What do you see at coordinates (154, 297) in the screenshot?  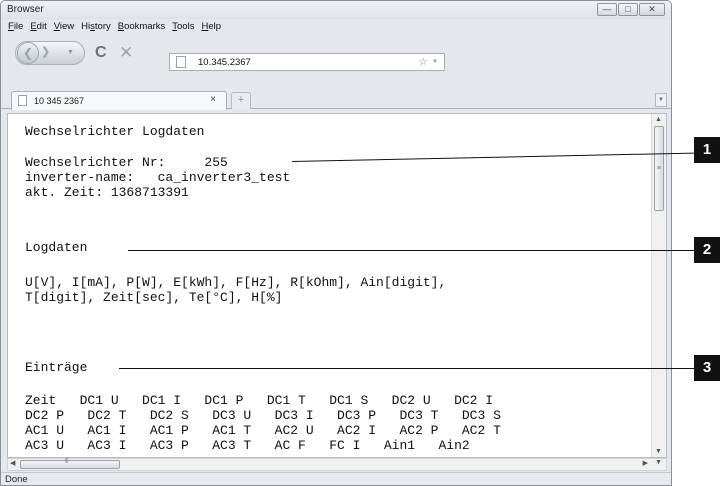 I see `units-line: T[digit], Zeit[sec], Te[°C], H[%]` at bounding box center [154, 297].